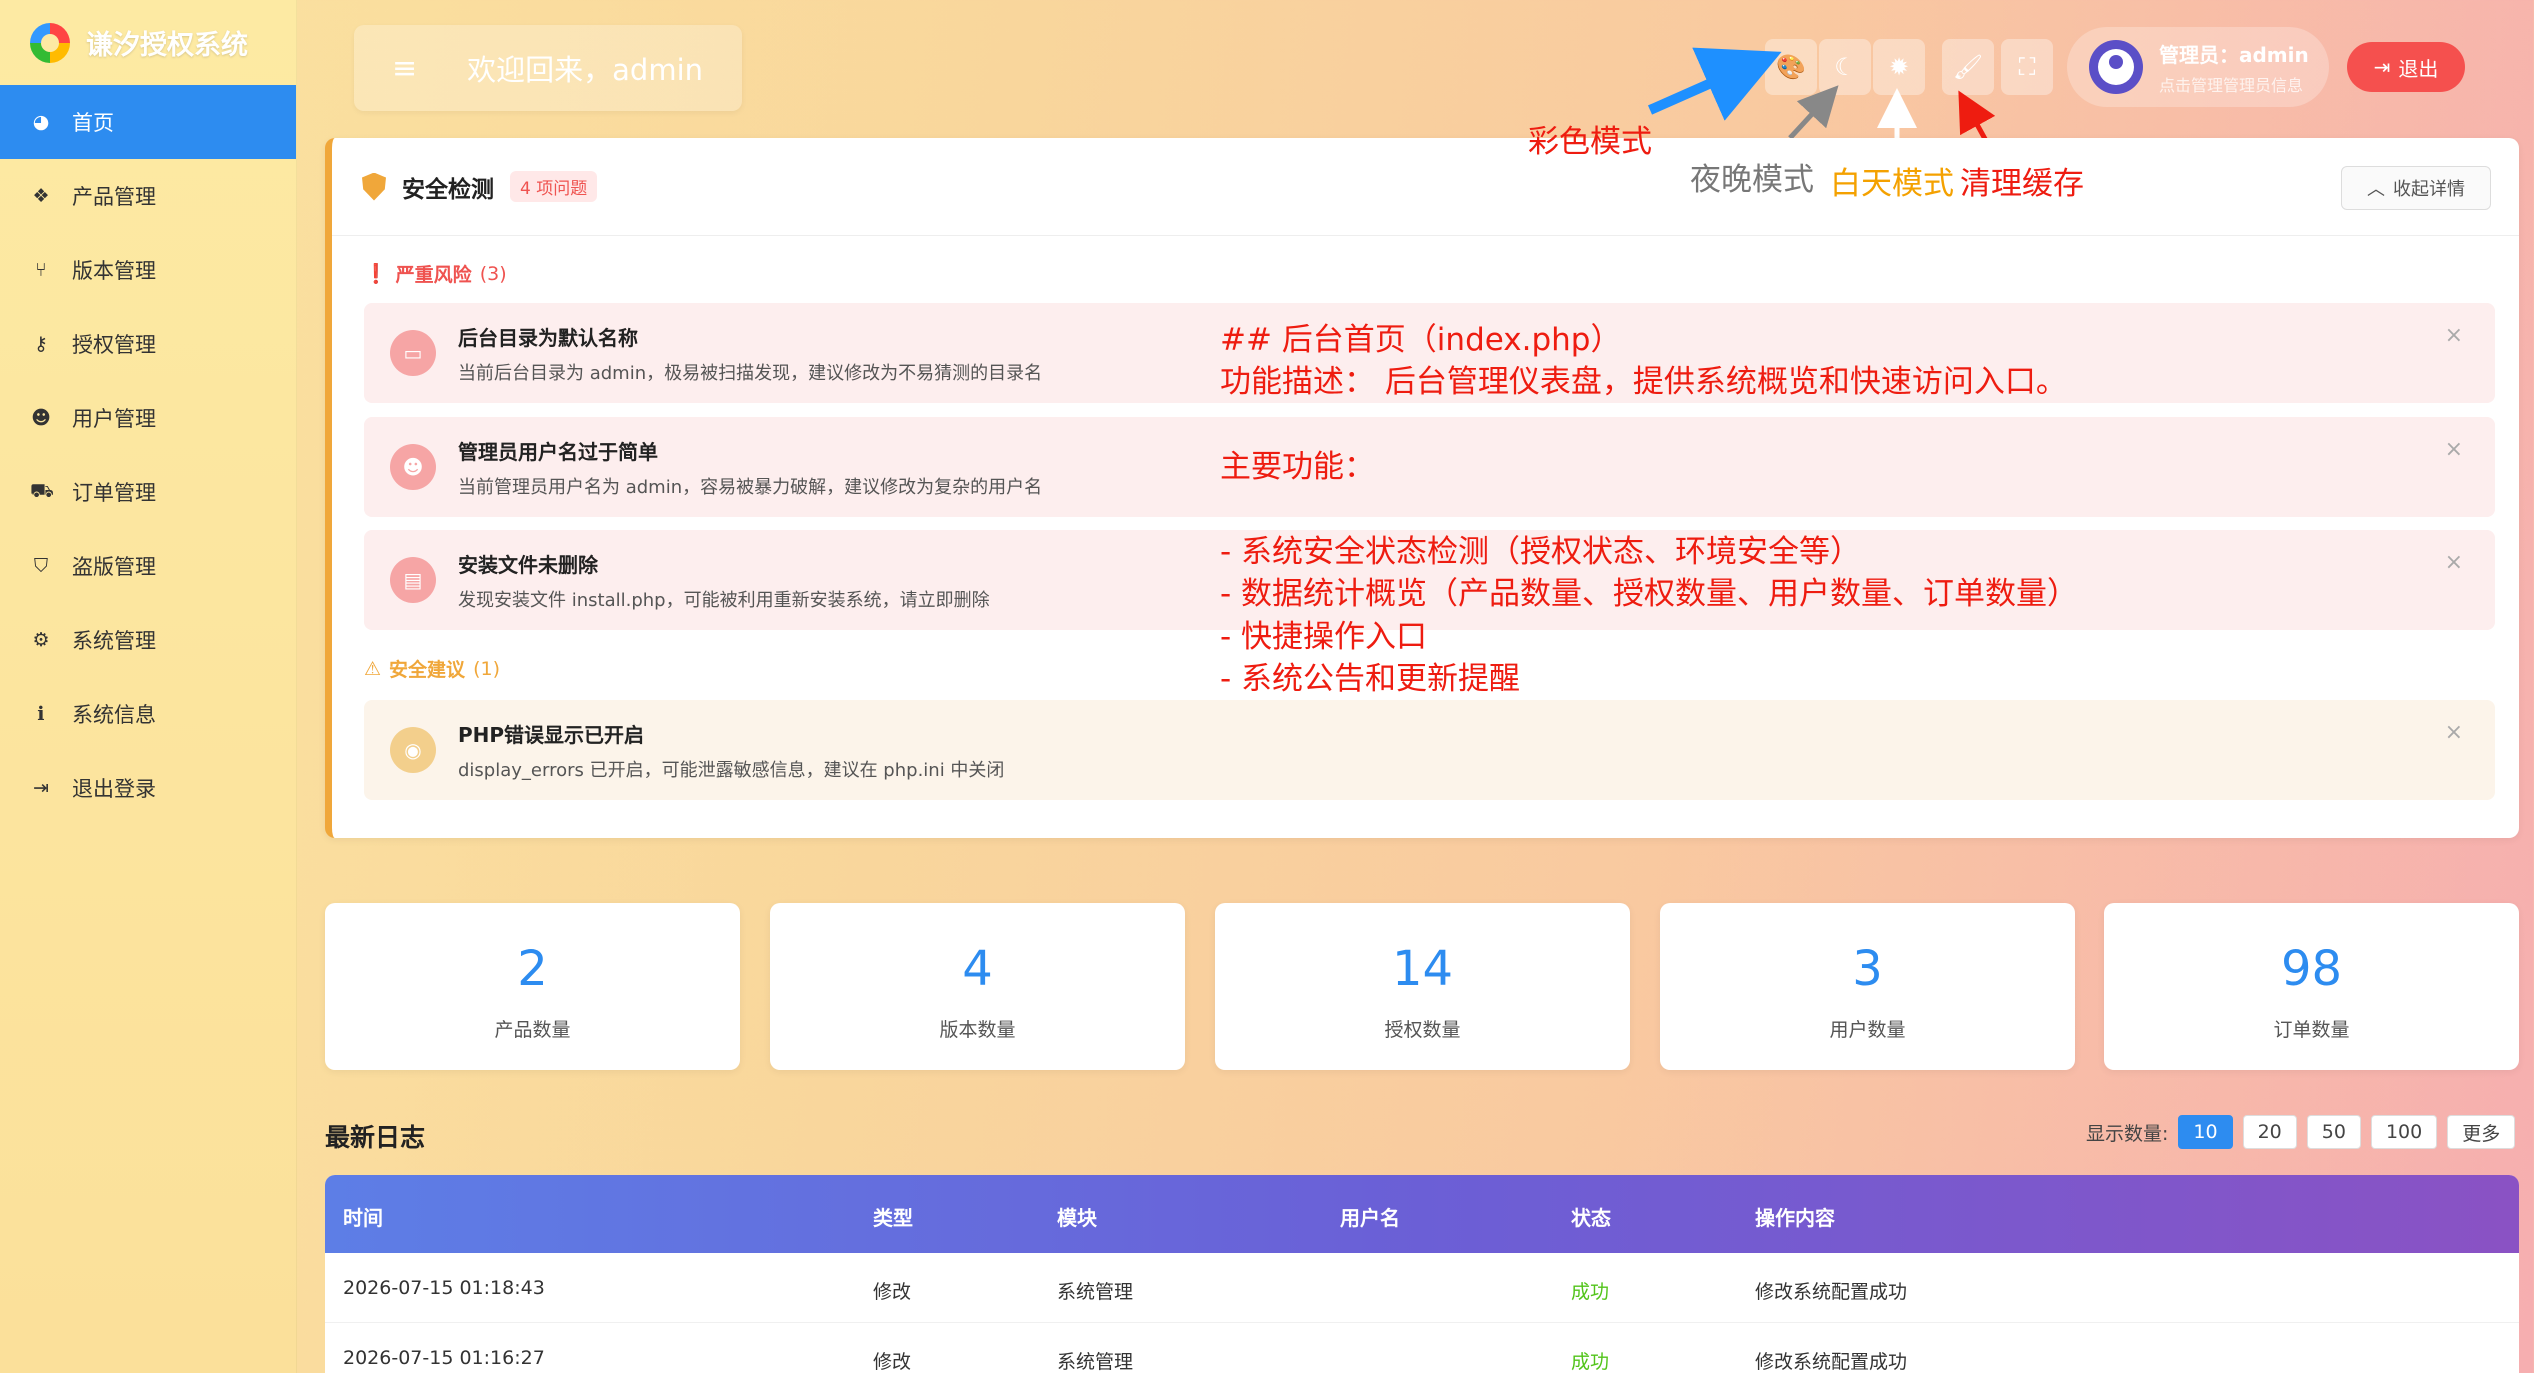 The image size is (2534, 1373). I want to click on stat-value: 4, so click(977, 969).